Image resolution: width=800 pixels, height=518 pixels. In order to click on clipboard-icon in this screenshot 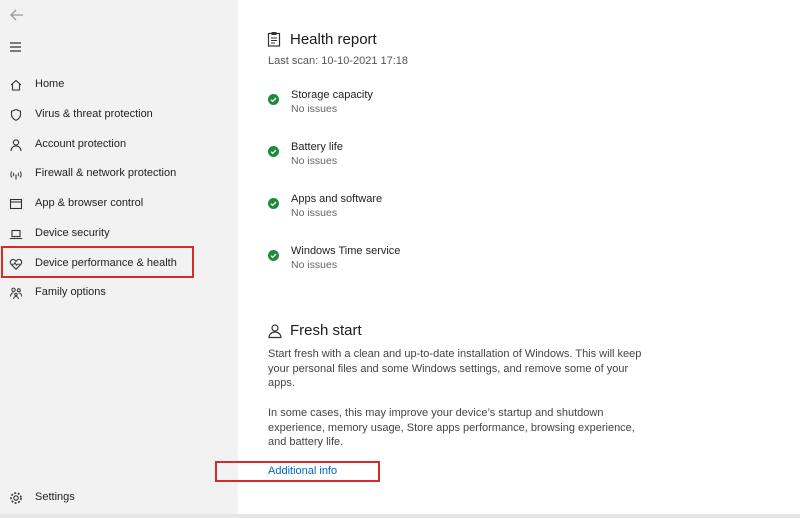, I will do `click(275, 39)`.